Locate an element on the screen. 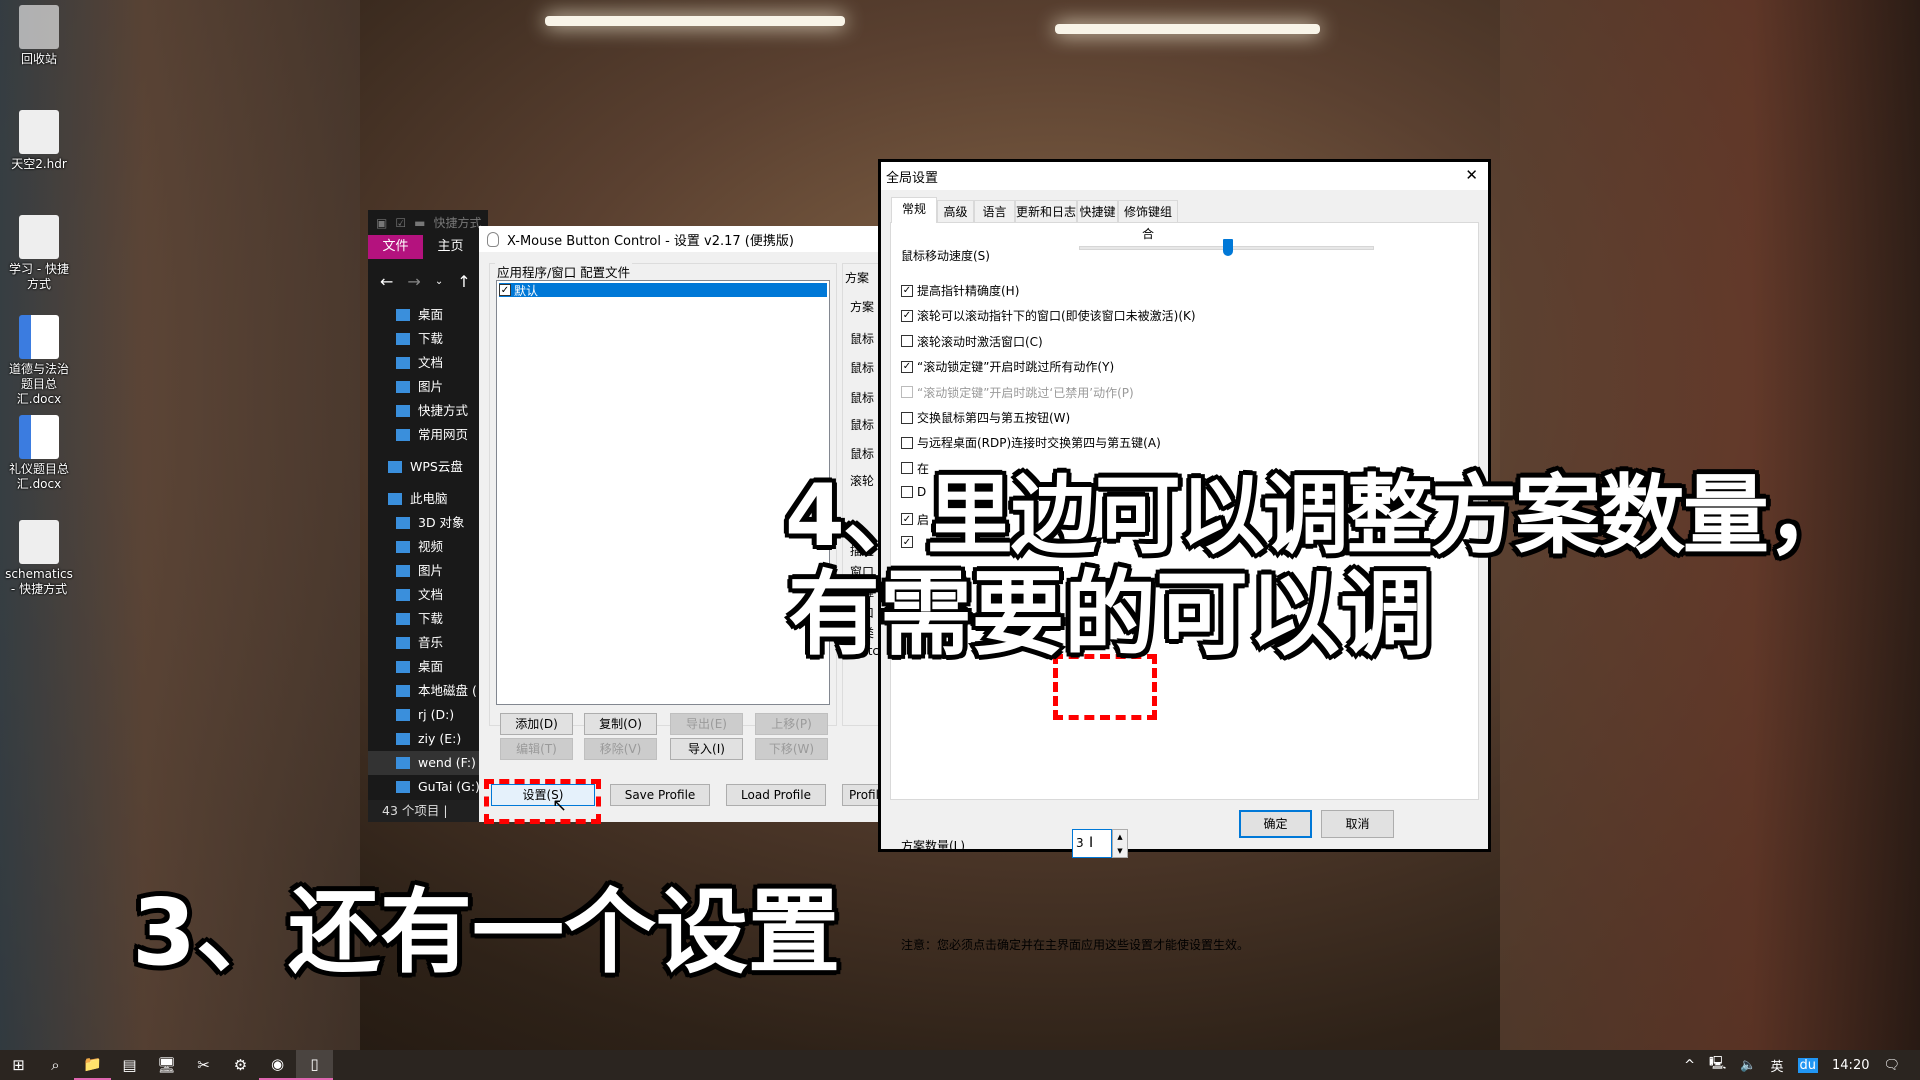 The height and width of the screenshot is (1080, 1920). layer-panel-label: 方案 is located at coordinates (862, 307).